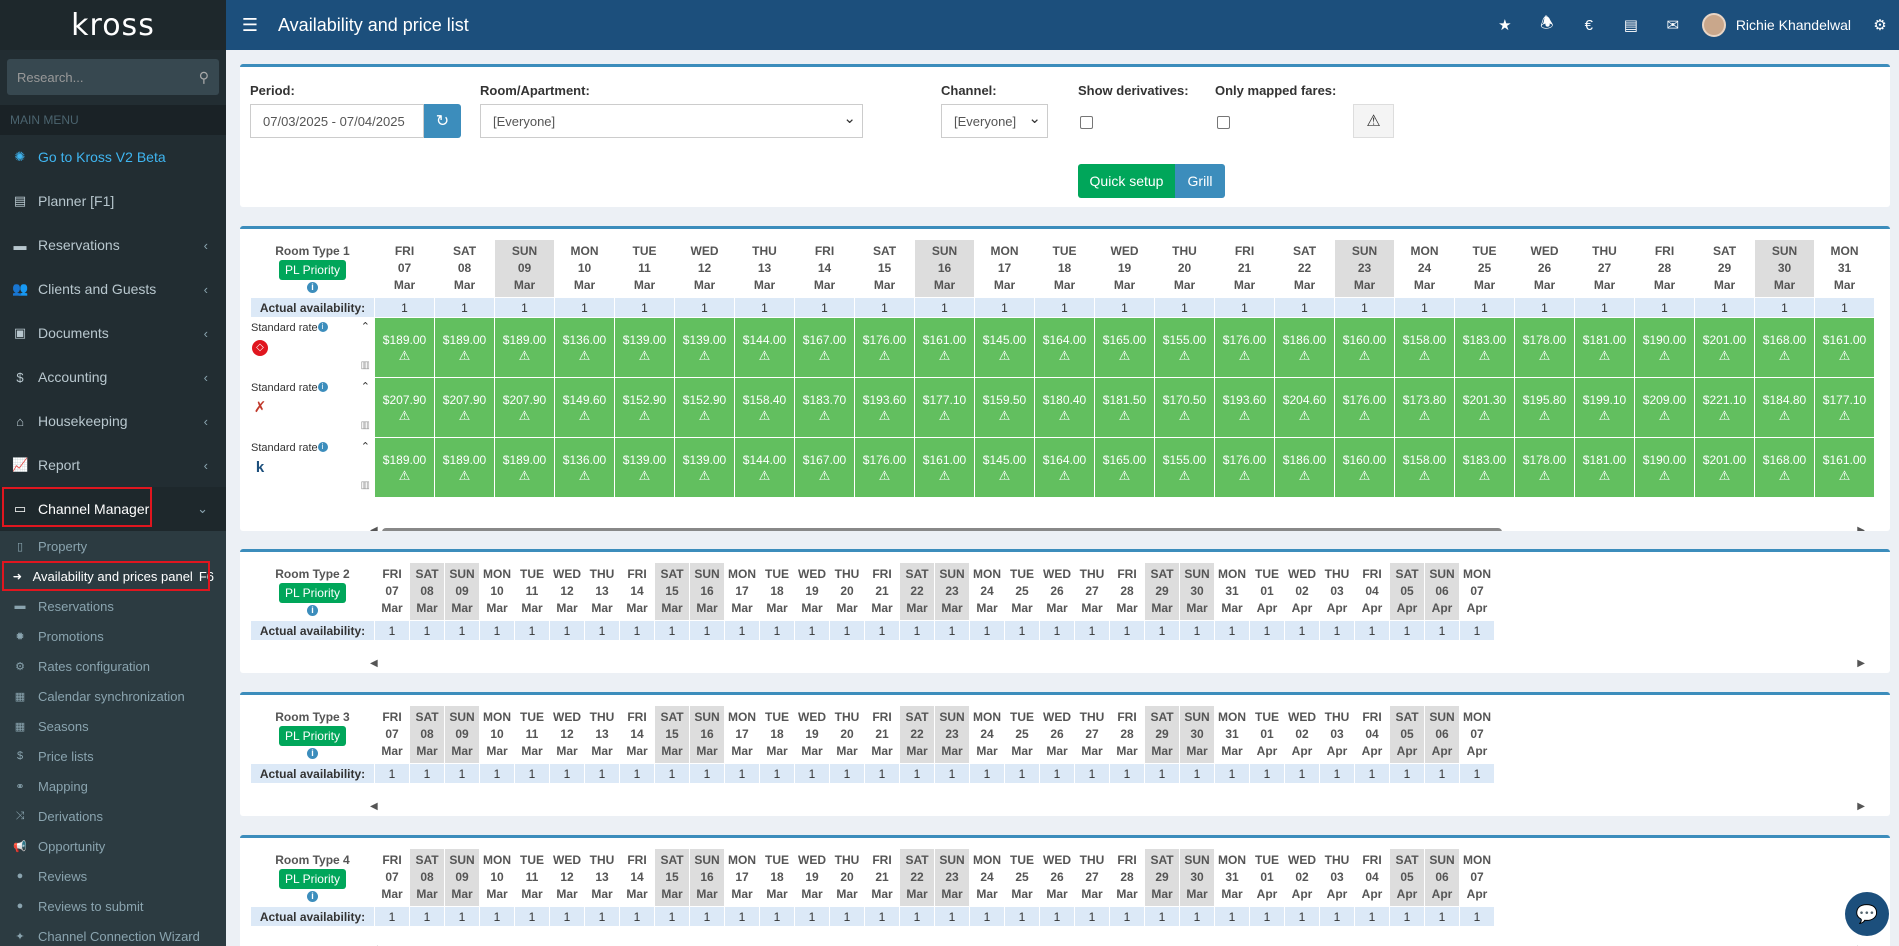 This screenshot has width=1899, height=946. I want to click on price-cell: $207.90 ⚠, so click(464, 407).